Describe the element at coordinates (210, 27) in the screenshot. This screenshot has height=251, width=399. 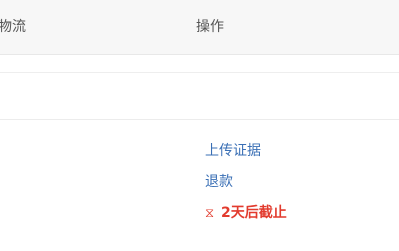
I see `column-header-actions: 操作` at that location.